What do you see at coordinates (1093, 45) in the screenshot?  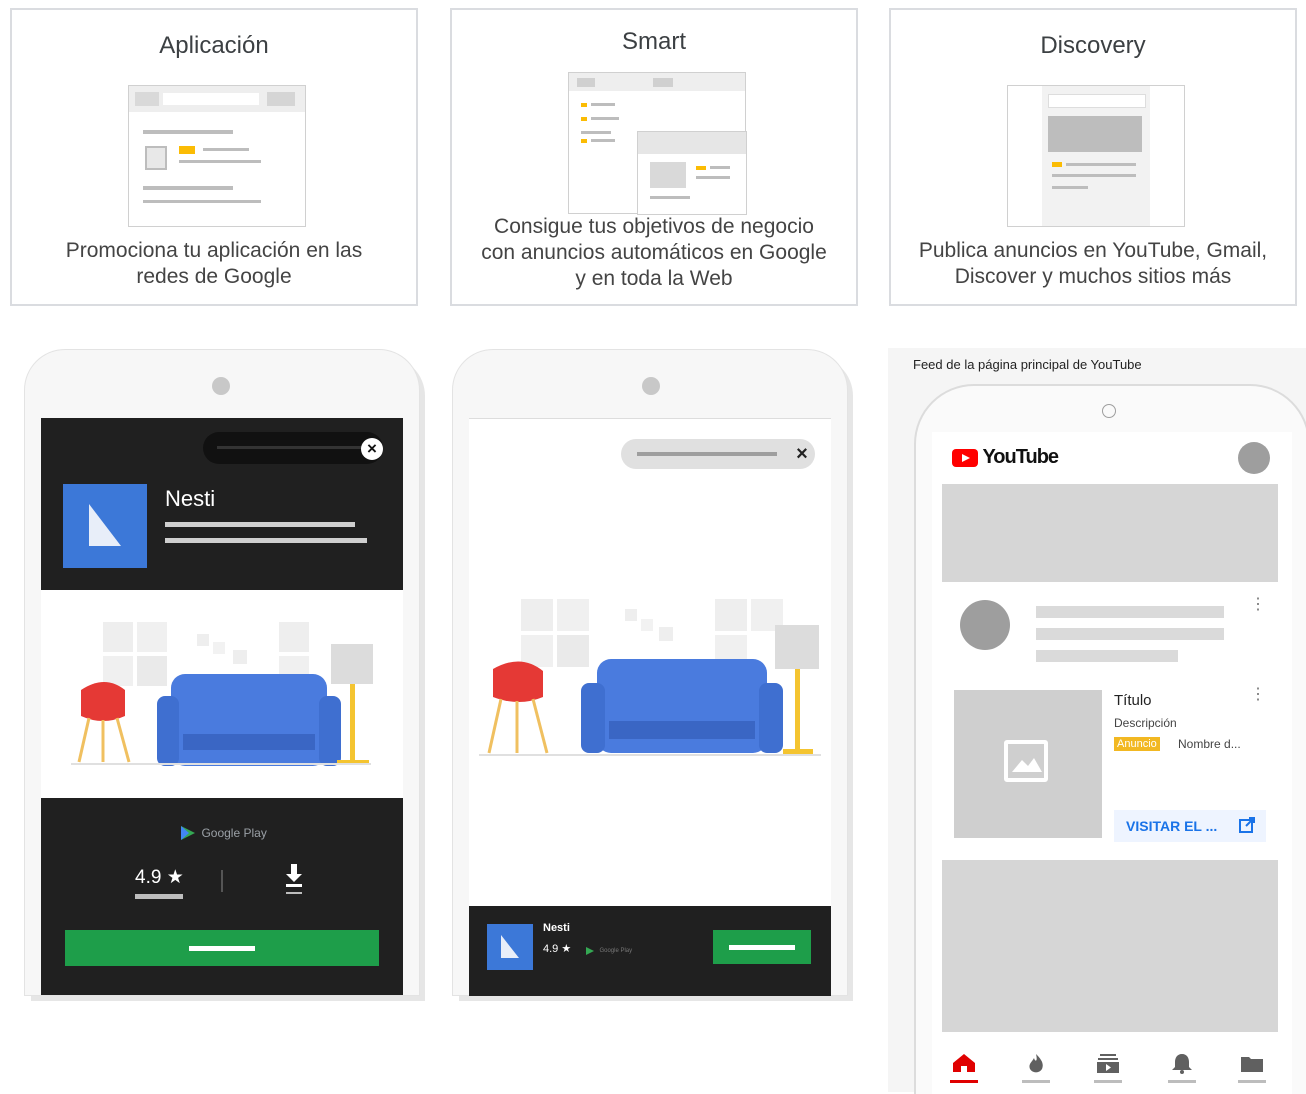 I see `card-title: Discovery` at bounding box center [1093, 45].